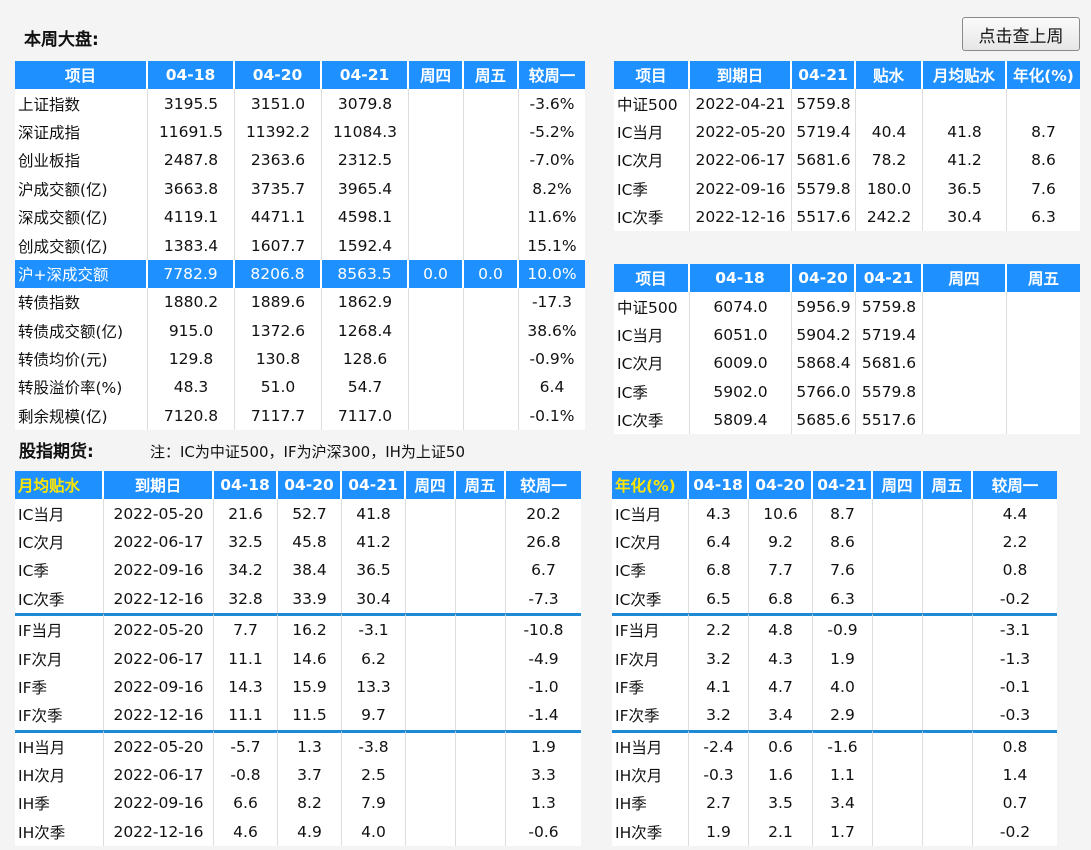  I want to click on table-row: 创成交额(亿) 1383.4 1607.7 1592.4 15.1%, so click(300, 245).